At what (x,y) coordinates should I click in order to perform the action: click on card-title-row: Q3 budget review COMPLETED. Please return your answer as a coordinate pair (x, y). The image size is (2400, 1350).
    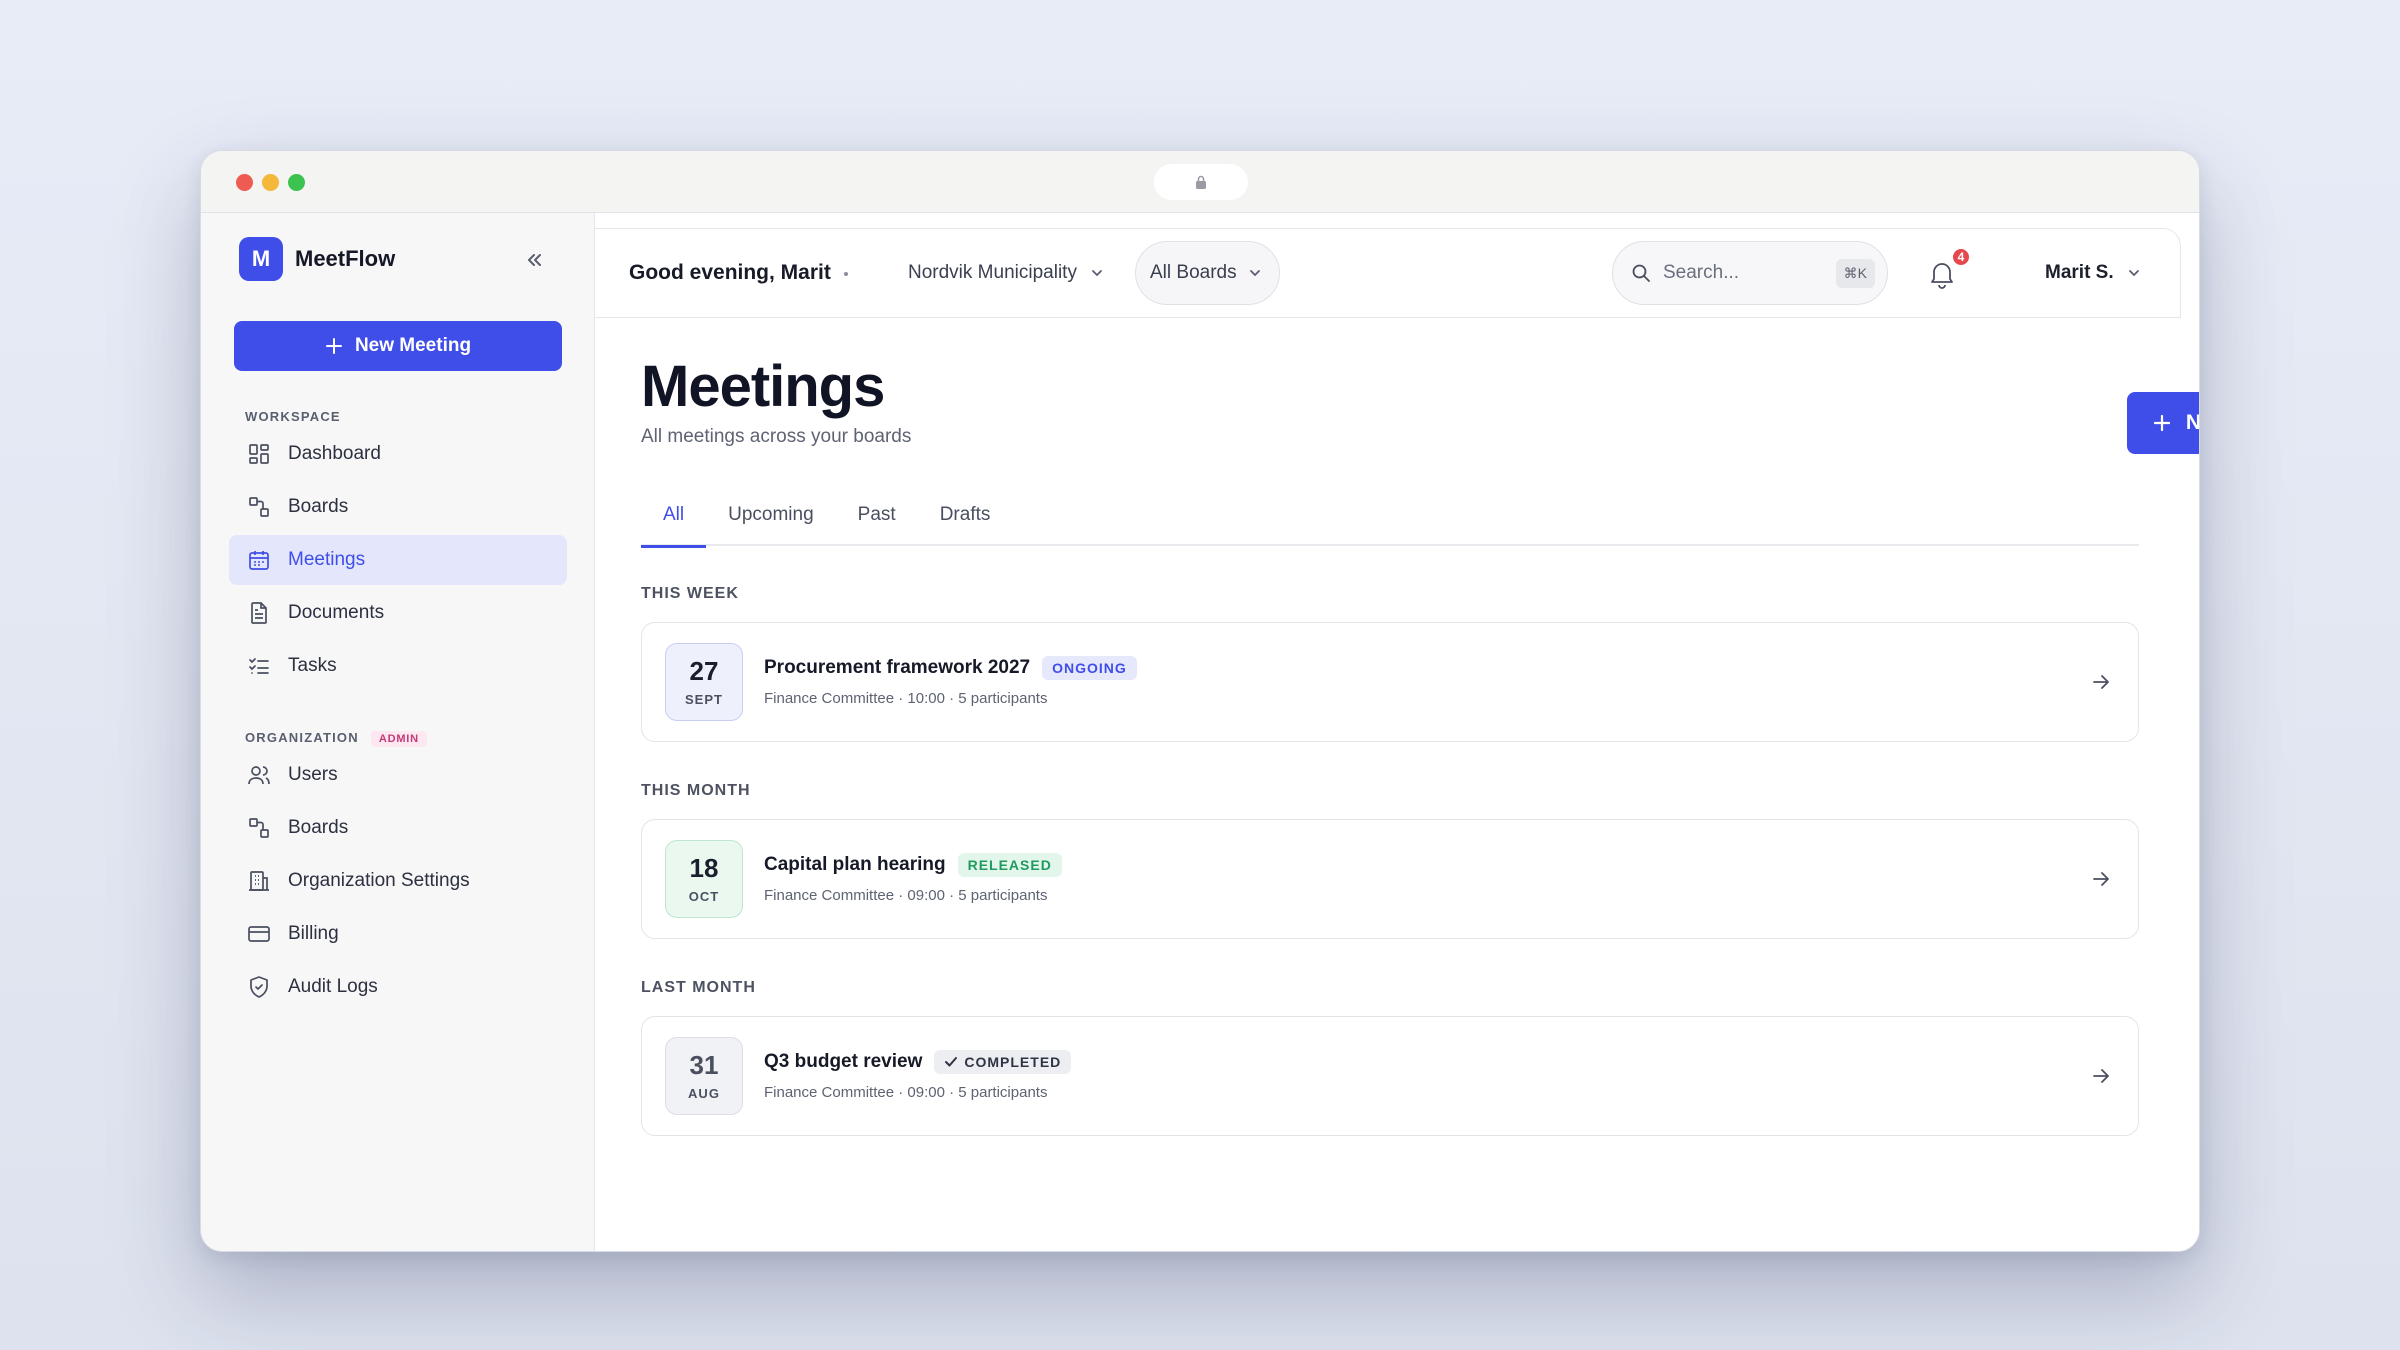
    Looking at the image, I should click on (918, 1062).